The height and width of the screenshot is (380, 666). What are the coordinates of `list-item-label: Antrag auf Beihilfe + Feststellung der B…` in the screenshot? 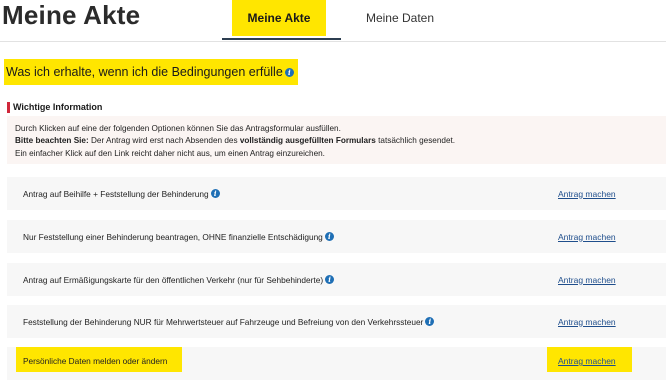 It's located at (121, 194).